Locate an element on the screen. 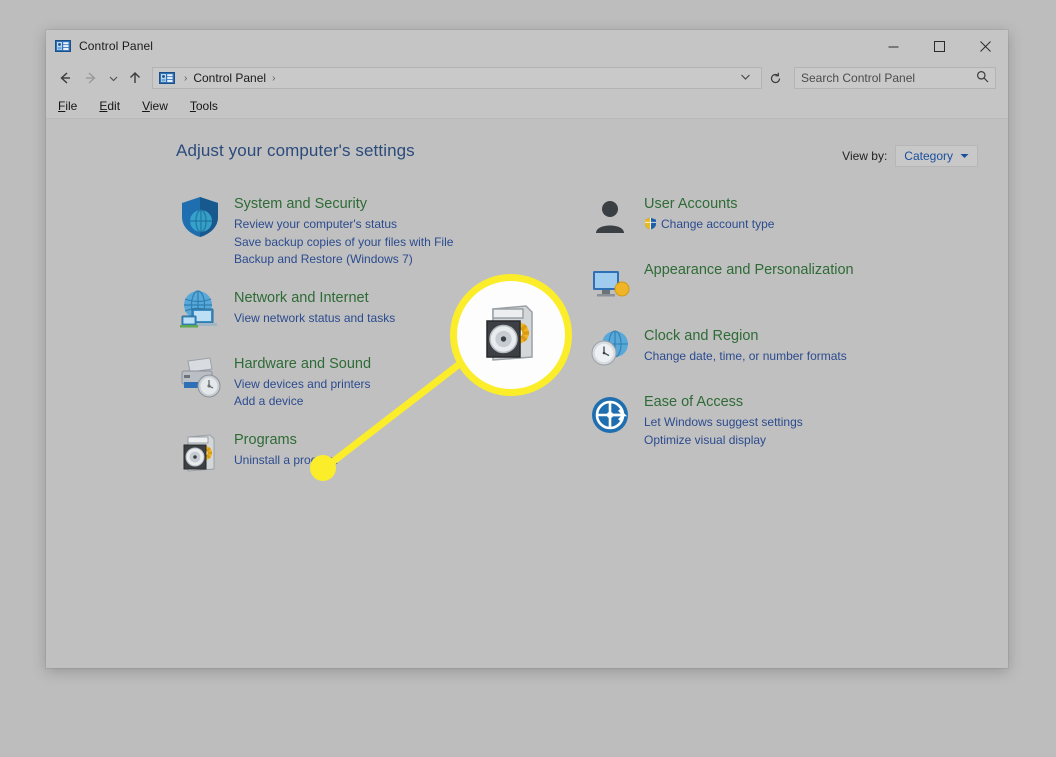 This screenshot has height=757, width=1056. menu-edit-rest: dit is located at coordinates (114, 106).